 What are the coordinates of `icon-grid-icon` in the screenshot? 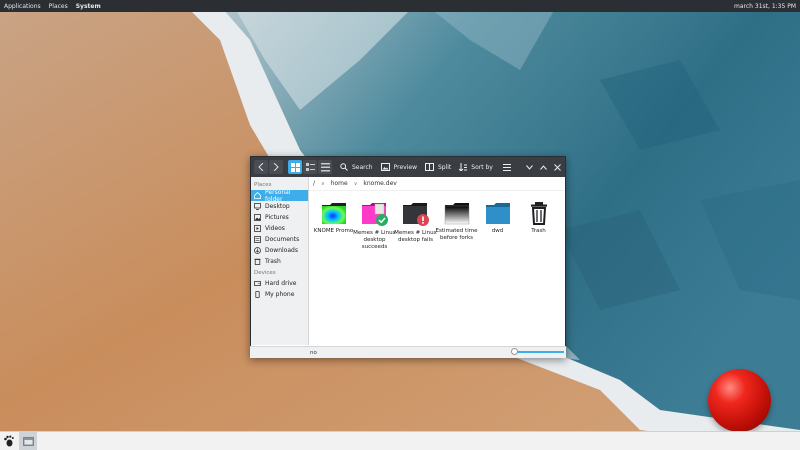 It's located at (295, 167).